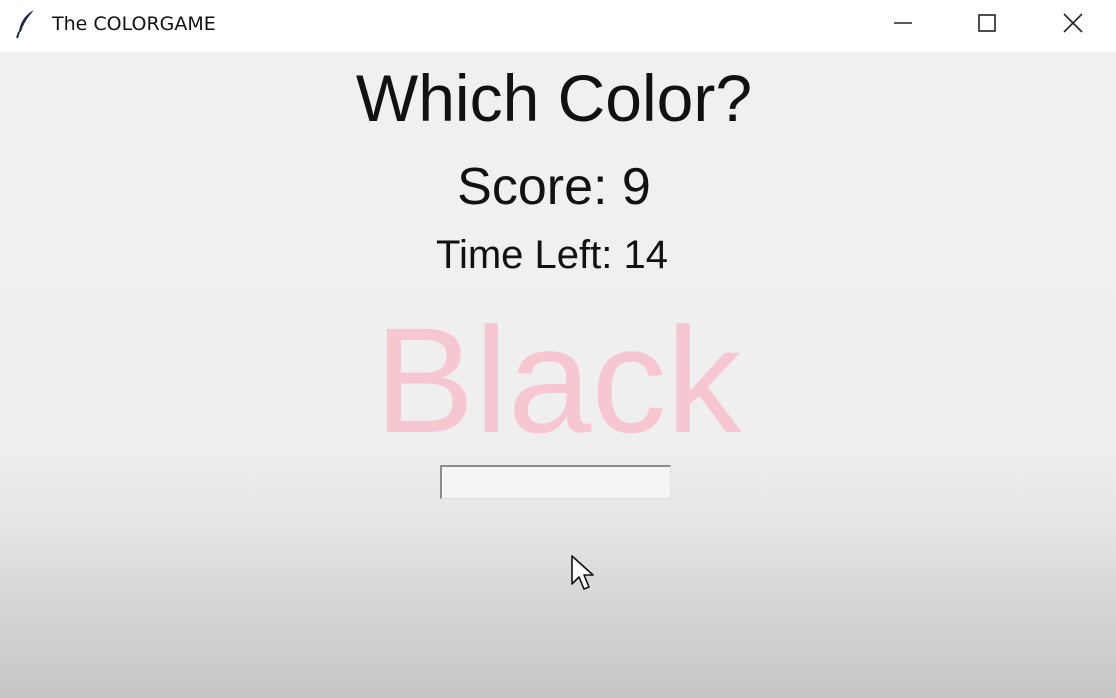 The image size is (1116, 698). What do you see at coordinates (582, 572) in the screenshot?
I see `mouse-pointer-icon` at bounding box center [582, 572].